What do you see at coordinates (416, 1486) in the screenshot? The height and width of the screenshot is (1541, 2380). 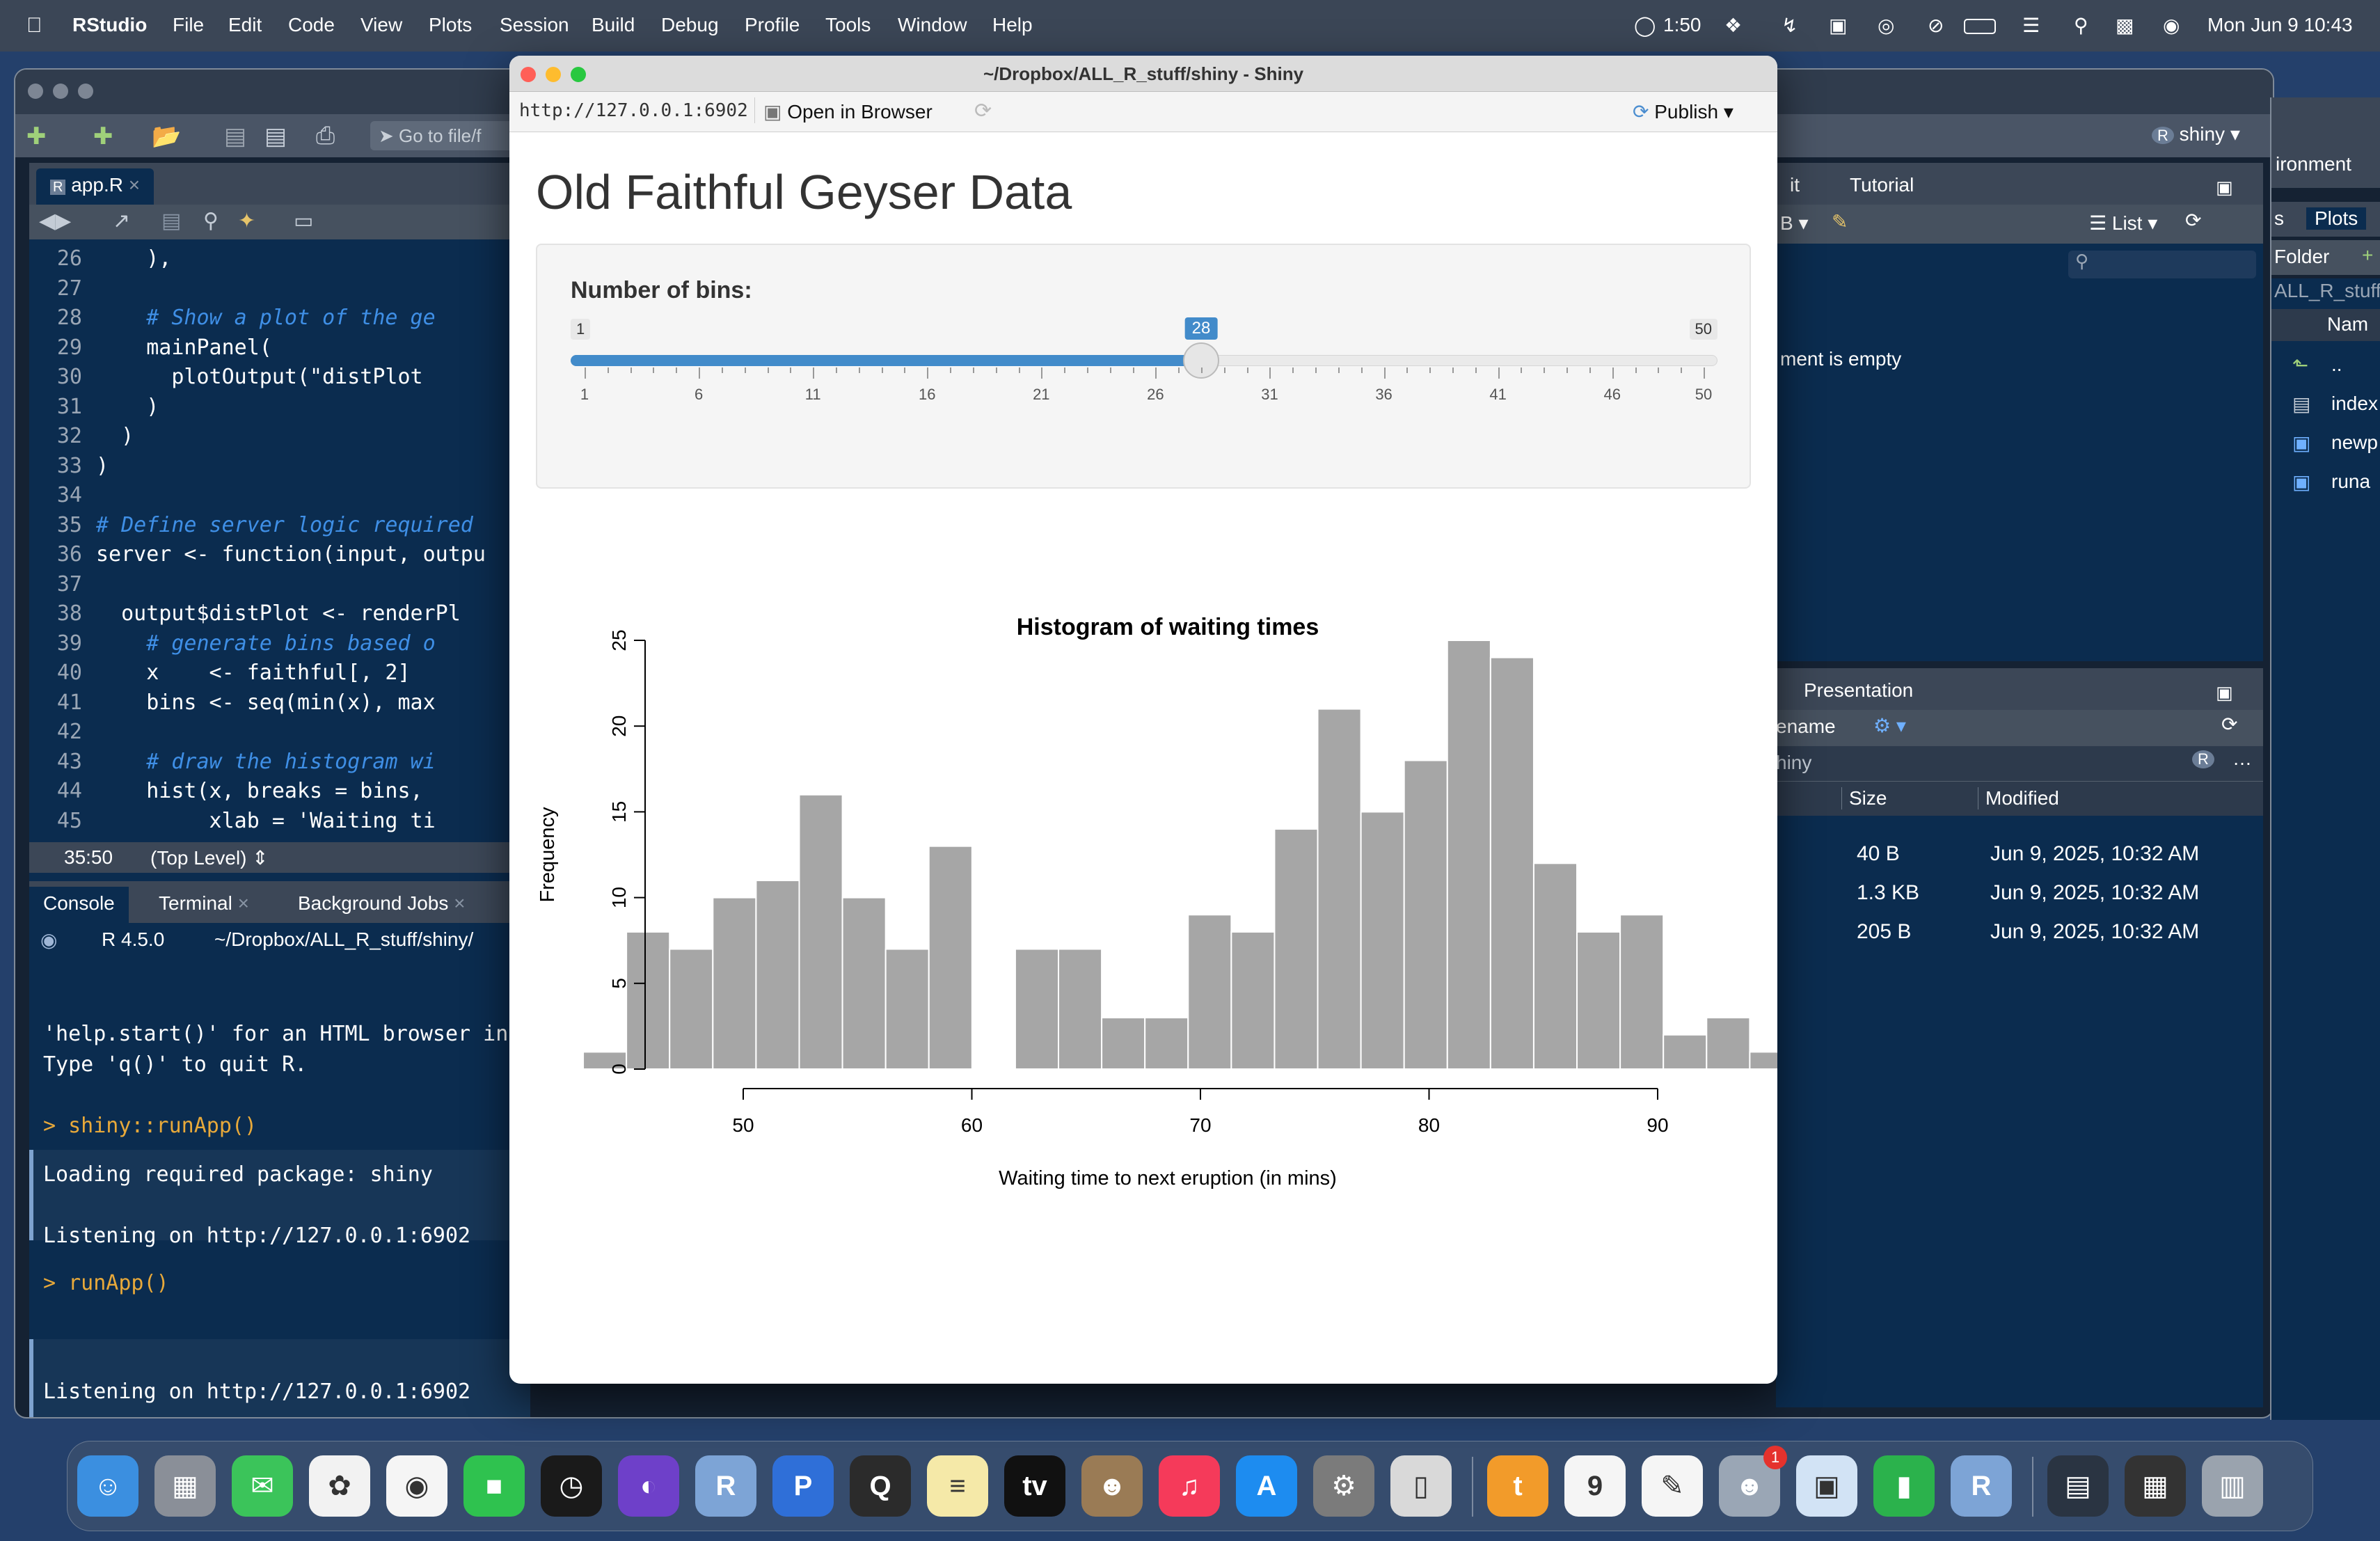 I see `chrome-icon: ◉` at bounding box center [416, 1486].